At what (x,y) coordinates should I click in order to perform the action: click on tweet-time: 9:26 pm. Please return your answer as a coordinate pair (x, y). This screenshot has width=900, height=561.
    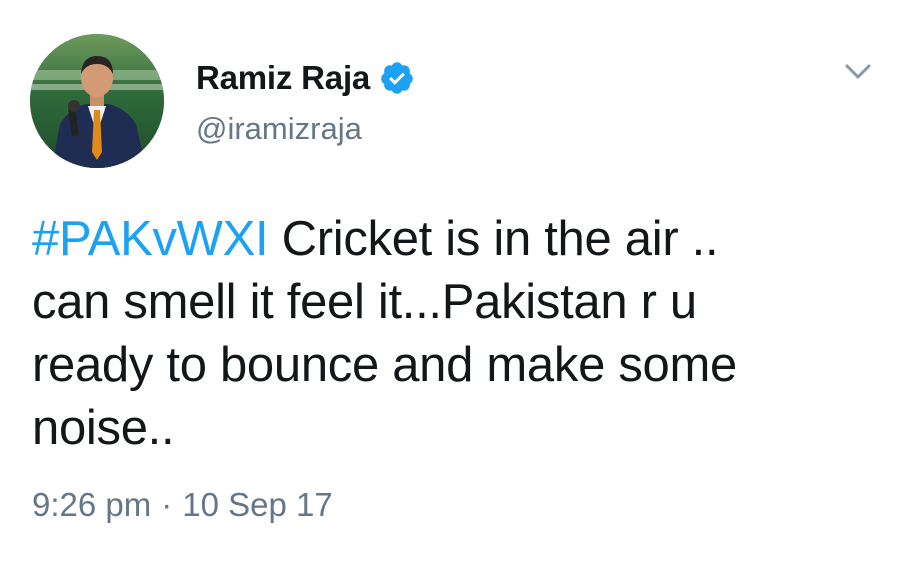
    Looking at the image, I should click on (92, 504).